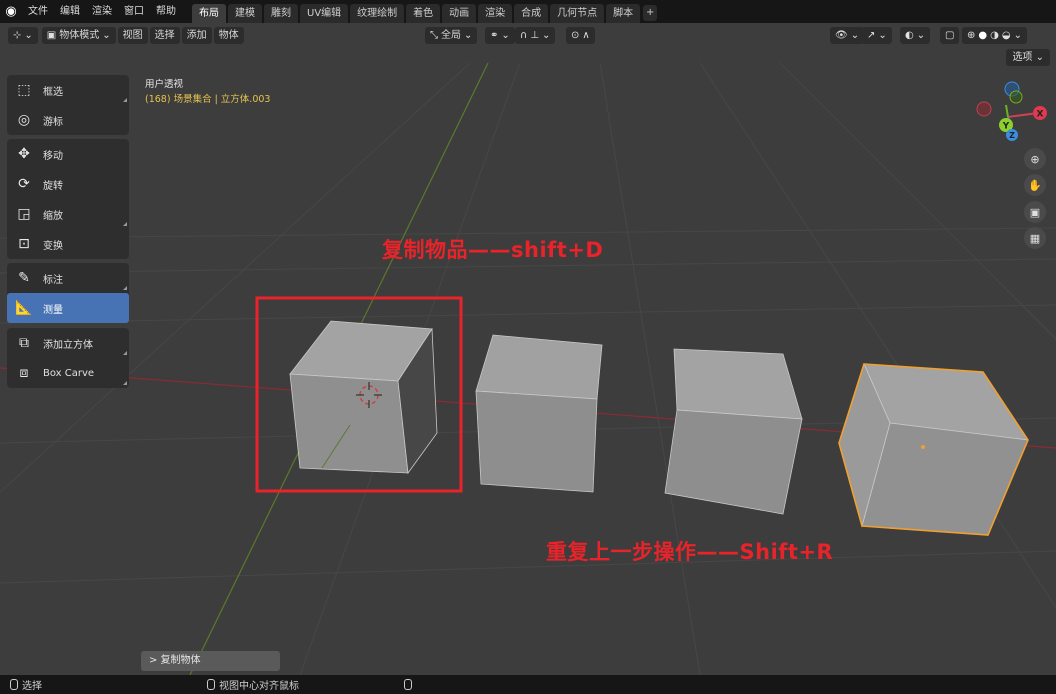 The width and height of the screenshot is (1056, 694). I want to click on rendered-shading-icon: ◒, so click(1006, 35).